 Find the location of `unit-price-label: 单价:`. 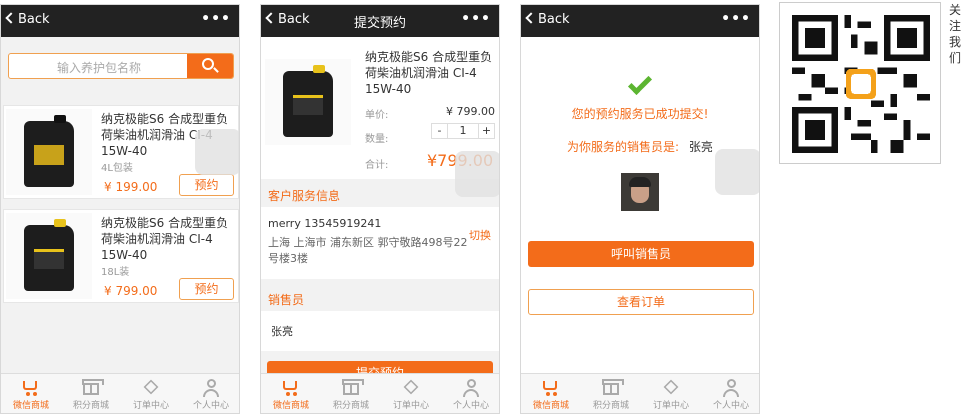

unit-price-label: 单价: is located at coordinates (377, 115).